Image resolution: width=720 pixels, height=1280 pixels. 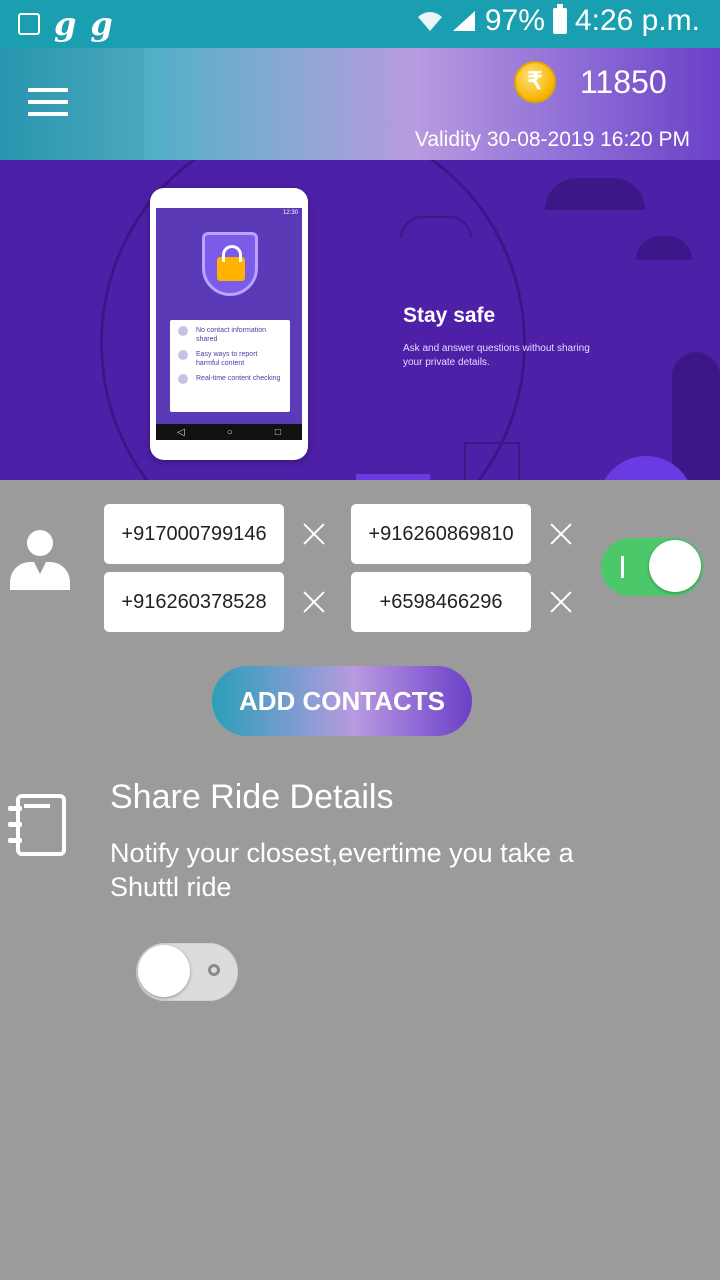 I want to click on document-illustration, so click(x=492, y=461).